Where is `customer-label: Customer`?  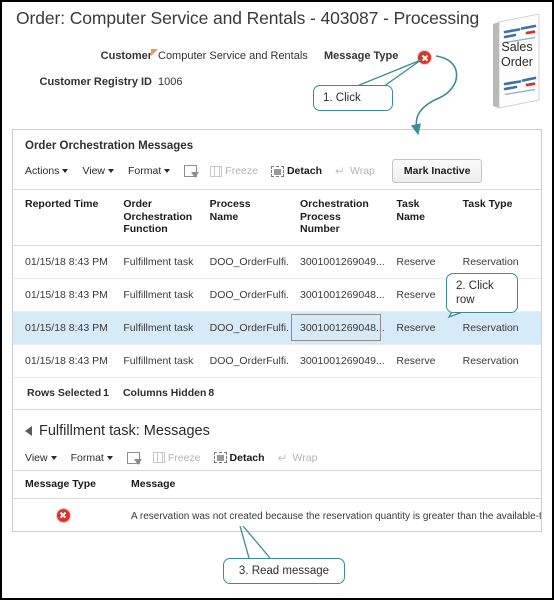 customer-label: Customer is located at coordinates (126, 56).